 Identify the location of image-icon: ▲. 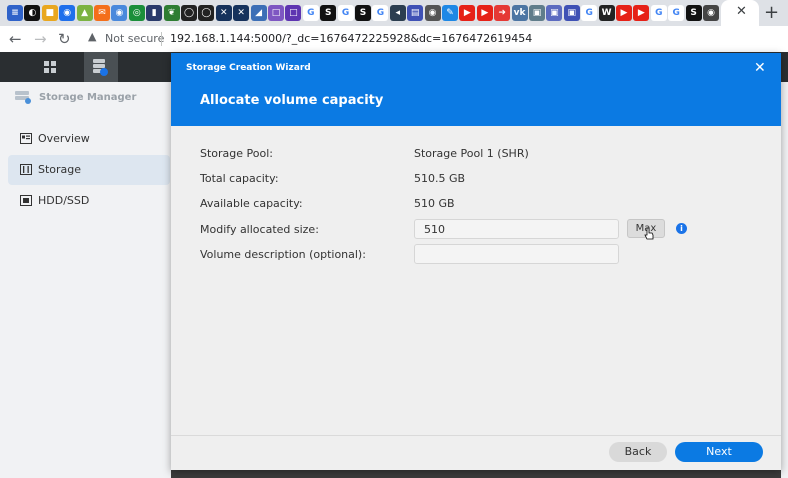
(84, 13).